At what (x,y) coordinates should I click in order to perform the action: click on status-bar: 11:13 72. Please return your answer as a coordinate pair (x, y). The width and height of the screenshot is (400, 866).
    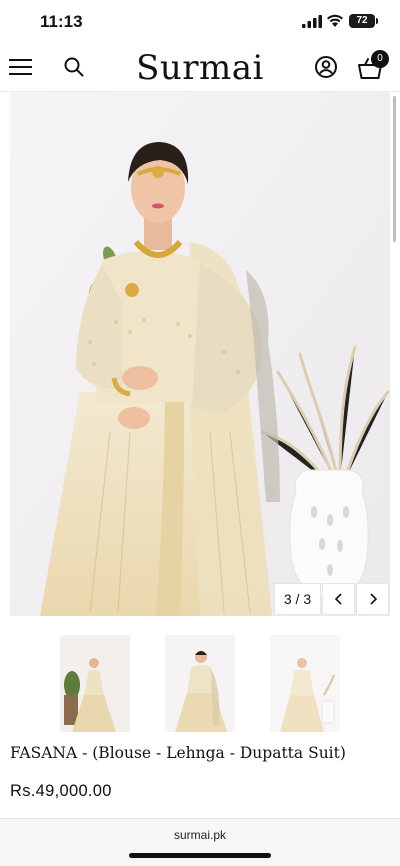
    Looking at the image, I should click on (200, 22).